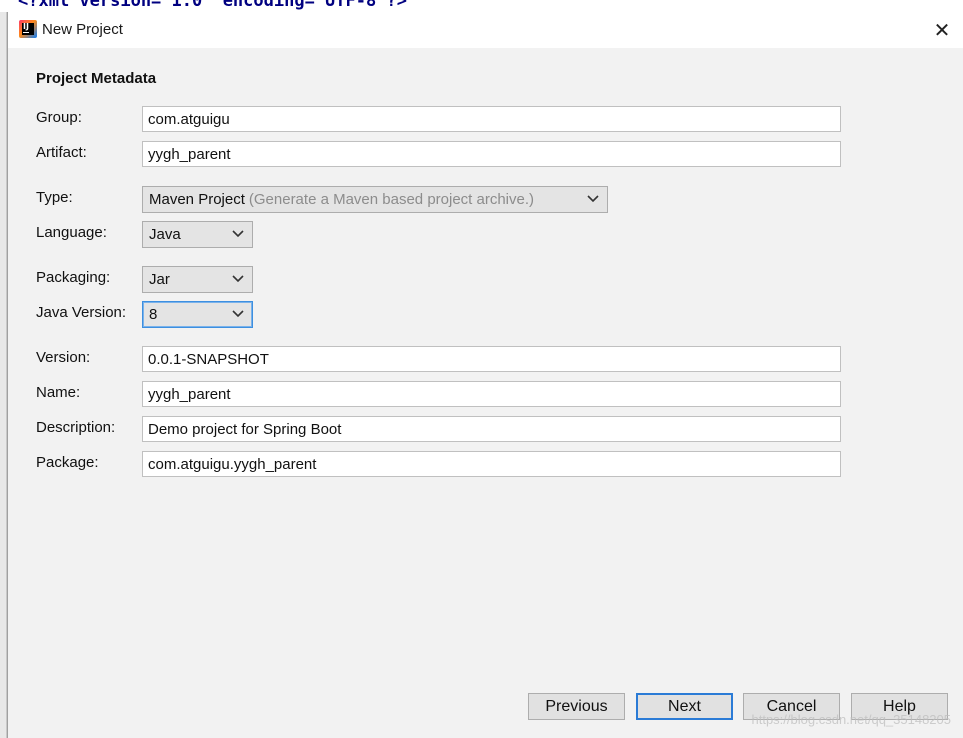 This screenshot has width=963, height=738. Describe the element at coordinates (96, 78) in the screenshot. I see `section-title: Project Metadata` at that location.